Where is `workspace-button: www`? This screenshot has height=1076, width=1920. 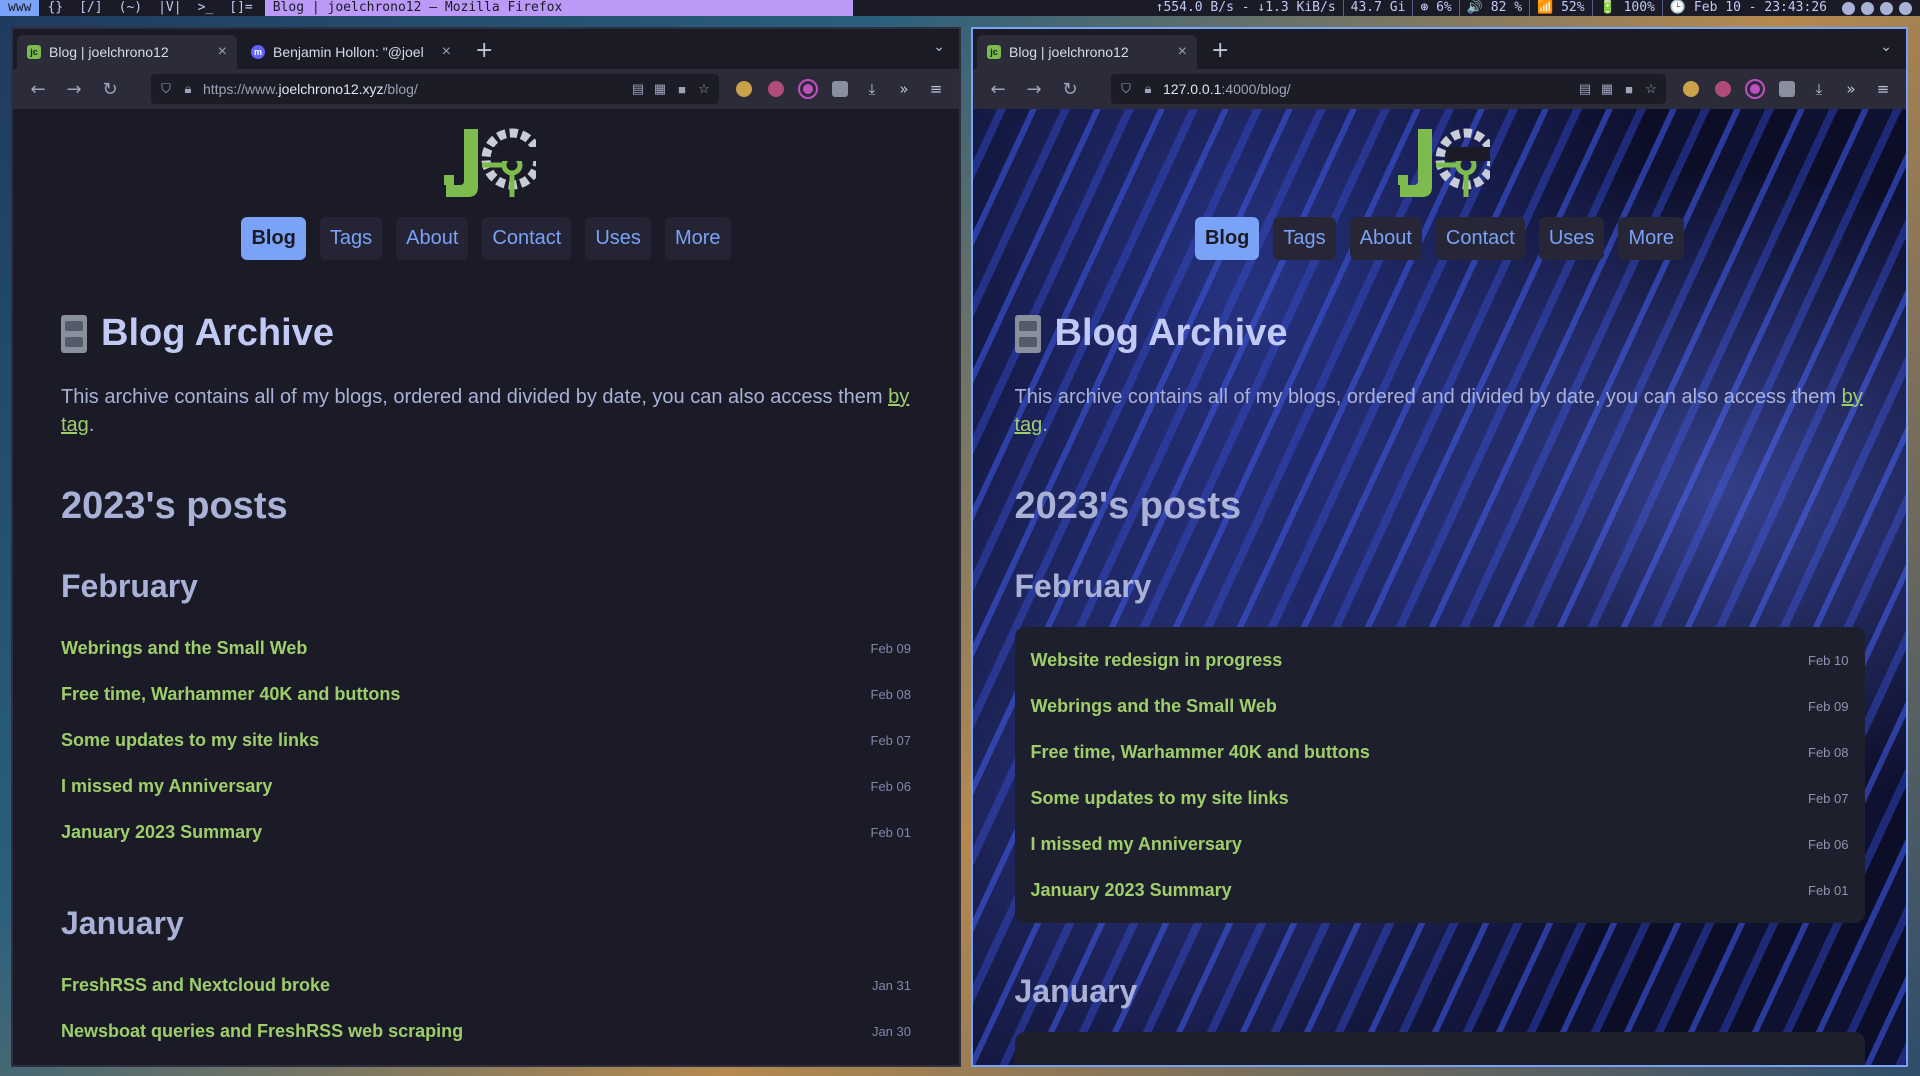 workspace-button: www is located at coordinates (20, 8).